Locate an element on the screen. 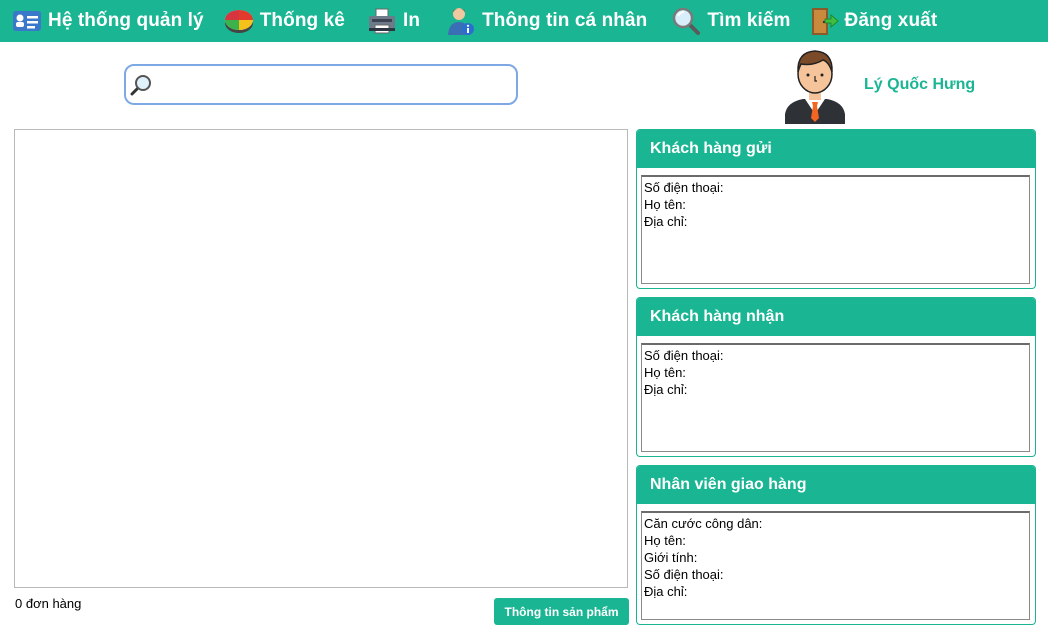 The image size is (1048, 638). order-count: 0 đơn hàng is located at coordinates (48, 603).